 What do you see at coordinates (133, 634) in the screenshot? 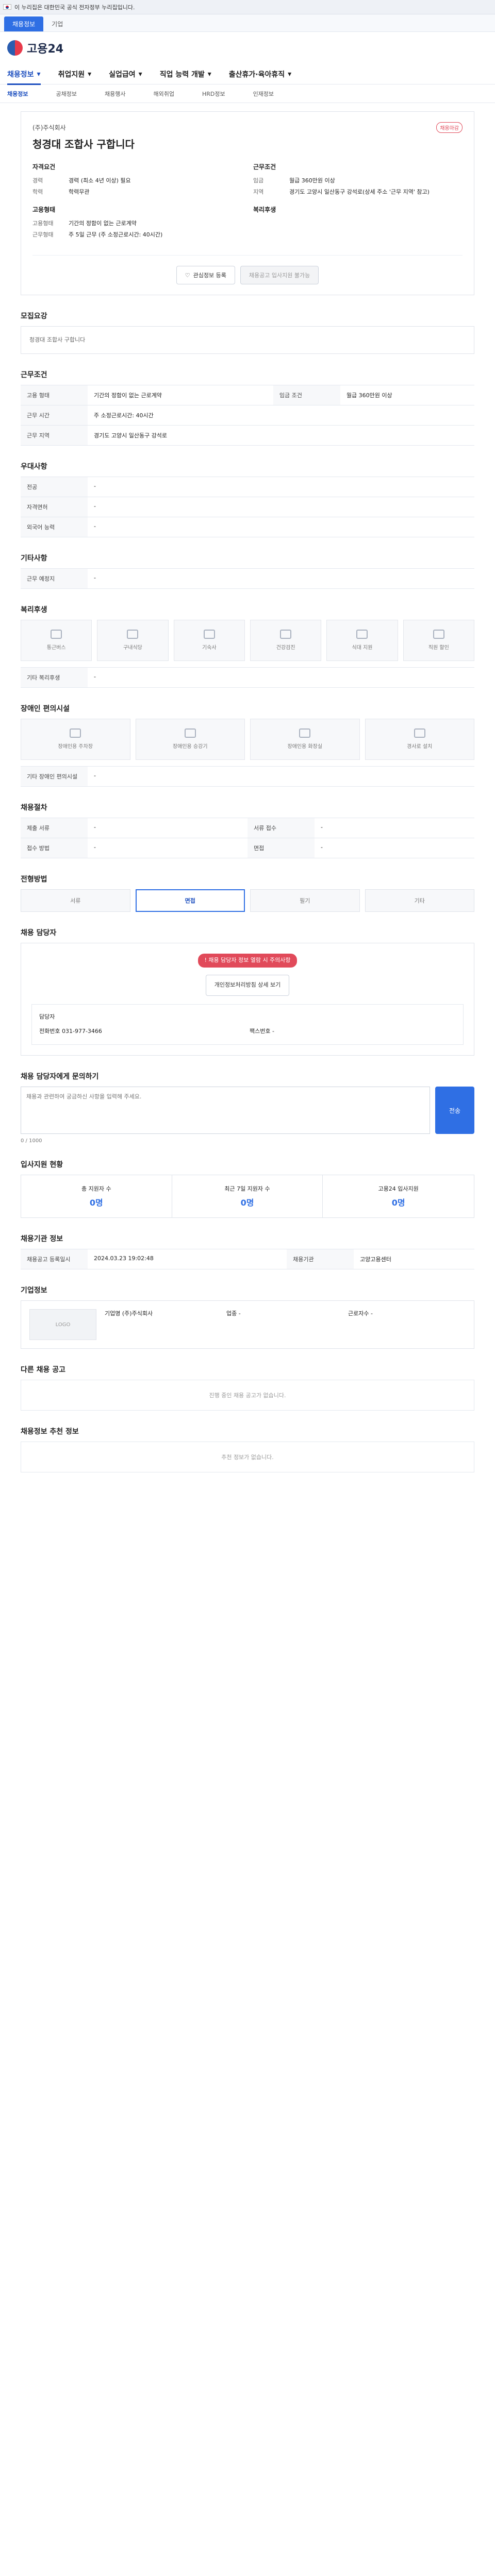
I see `meal-icon` at bounding box center [133, 634].